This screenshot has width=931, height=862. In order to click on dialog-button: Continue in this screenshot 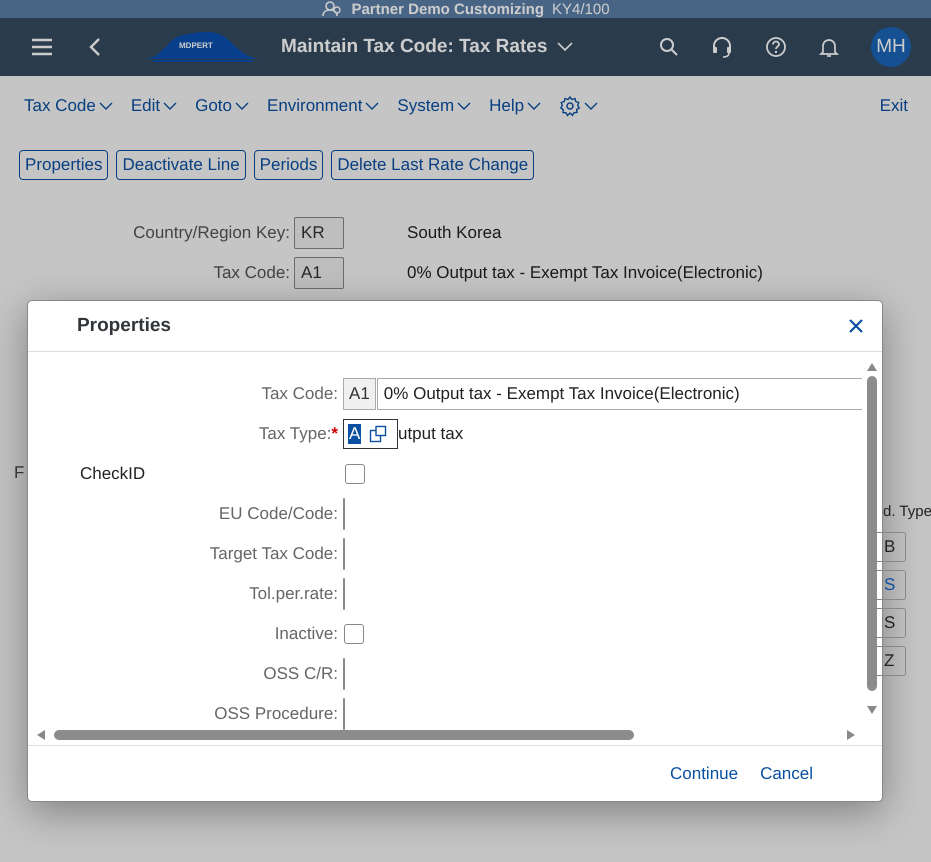, I will do `click(704, 774)`.